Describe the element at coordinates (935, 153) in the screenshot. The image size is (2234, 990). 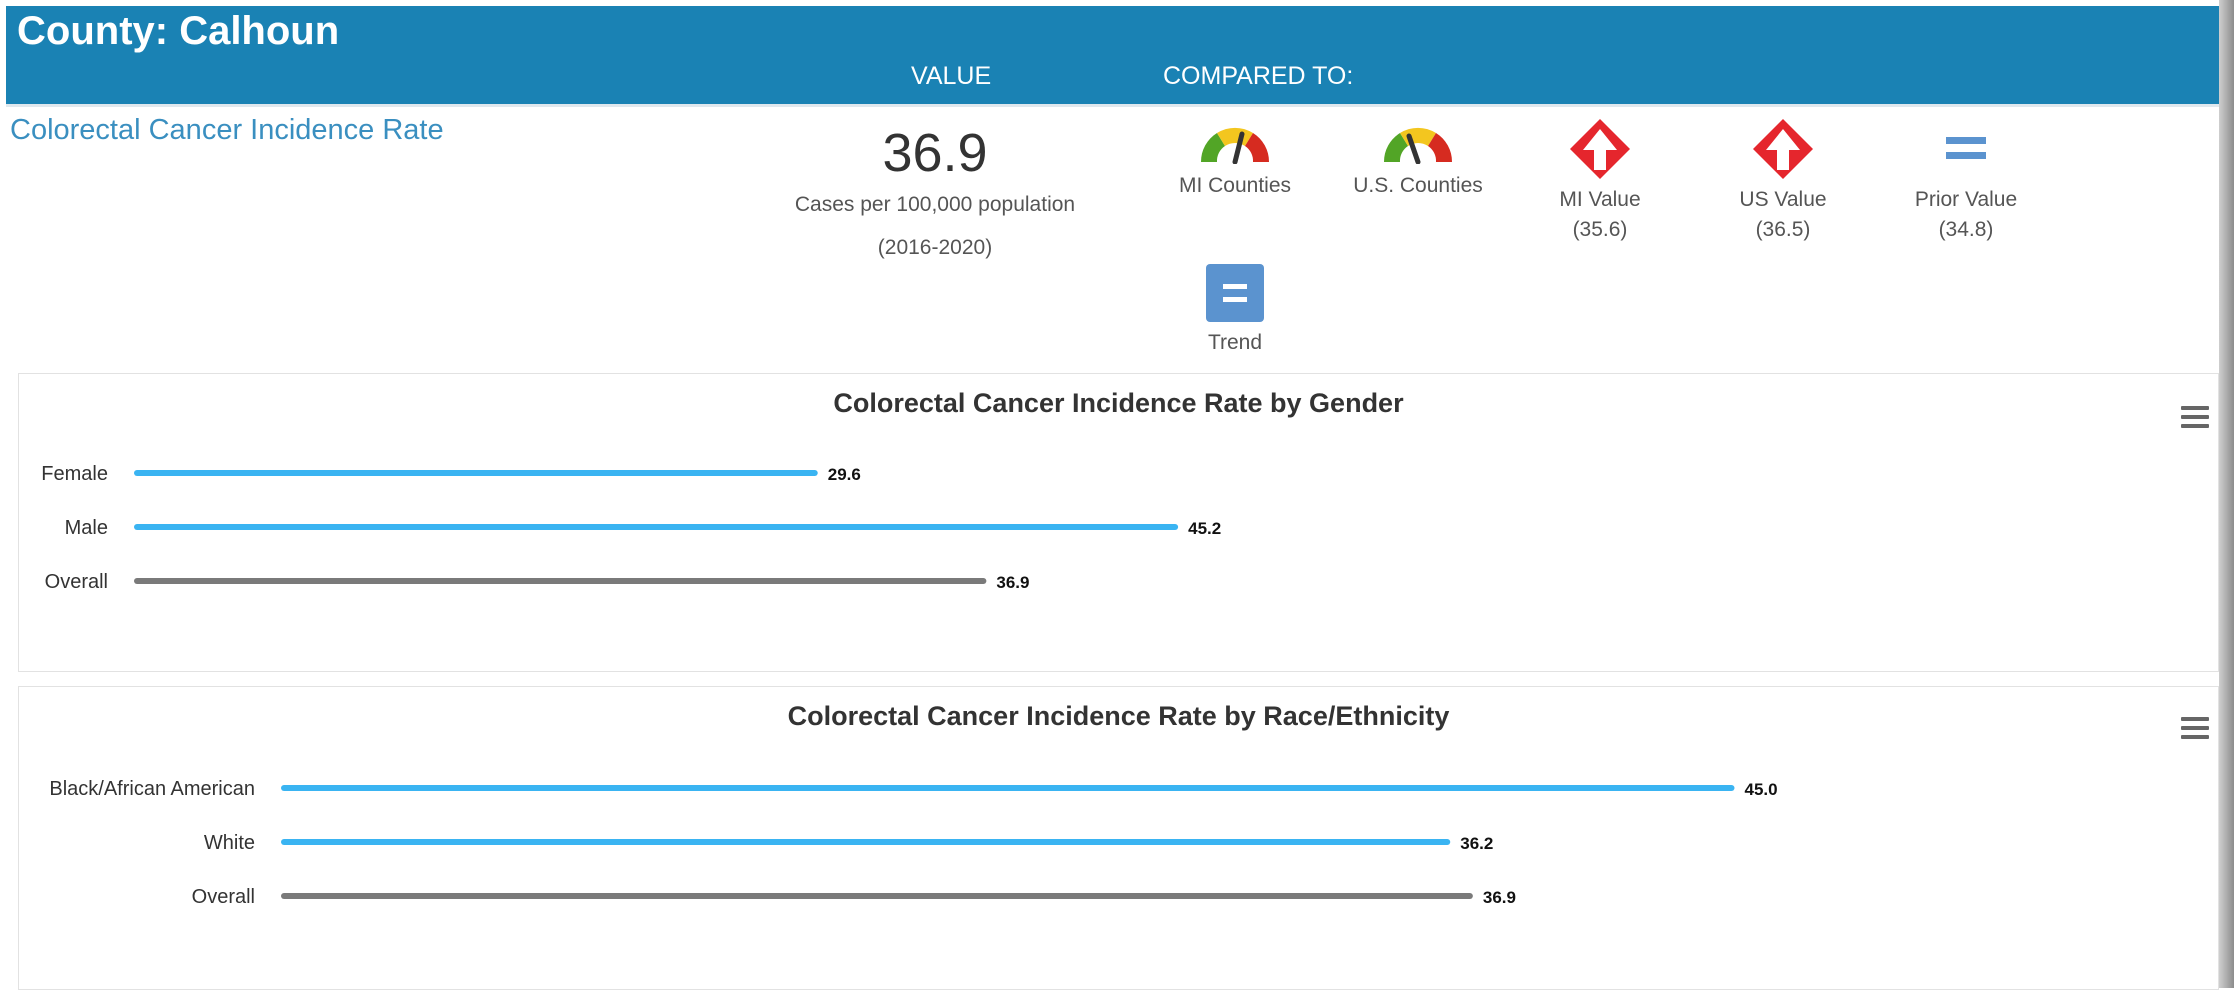
I see `indicator-value: 36.9` at that location.